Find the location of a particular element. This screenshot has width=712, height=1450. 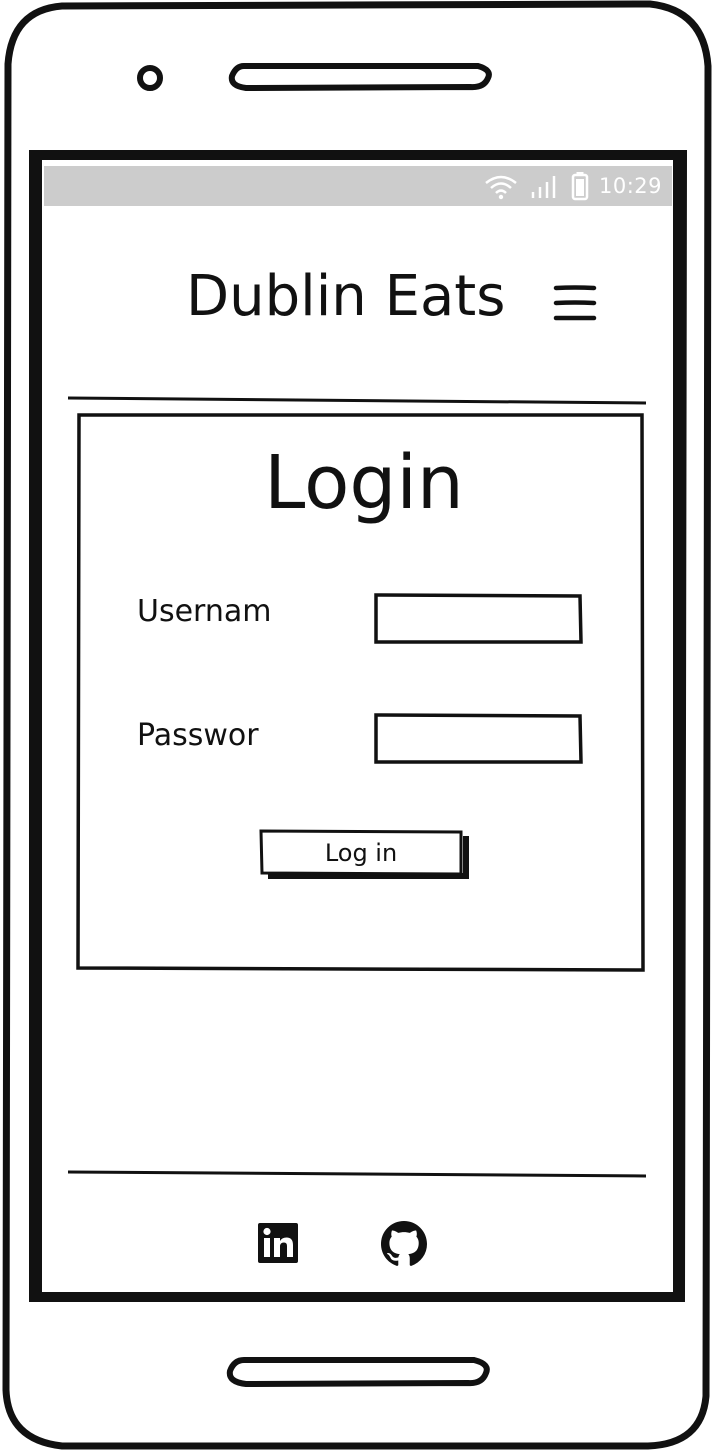

password-input is located at coordinates (478, 738).